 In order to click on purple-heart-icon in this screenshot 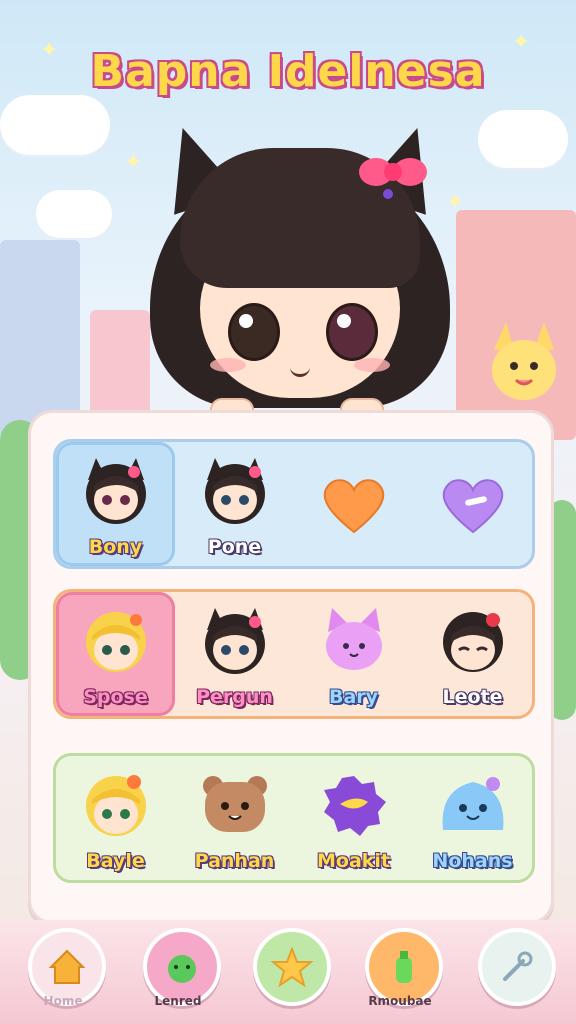, I will do `click(472, 506)`.